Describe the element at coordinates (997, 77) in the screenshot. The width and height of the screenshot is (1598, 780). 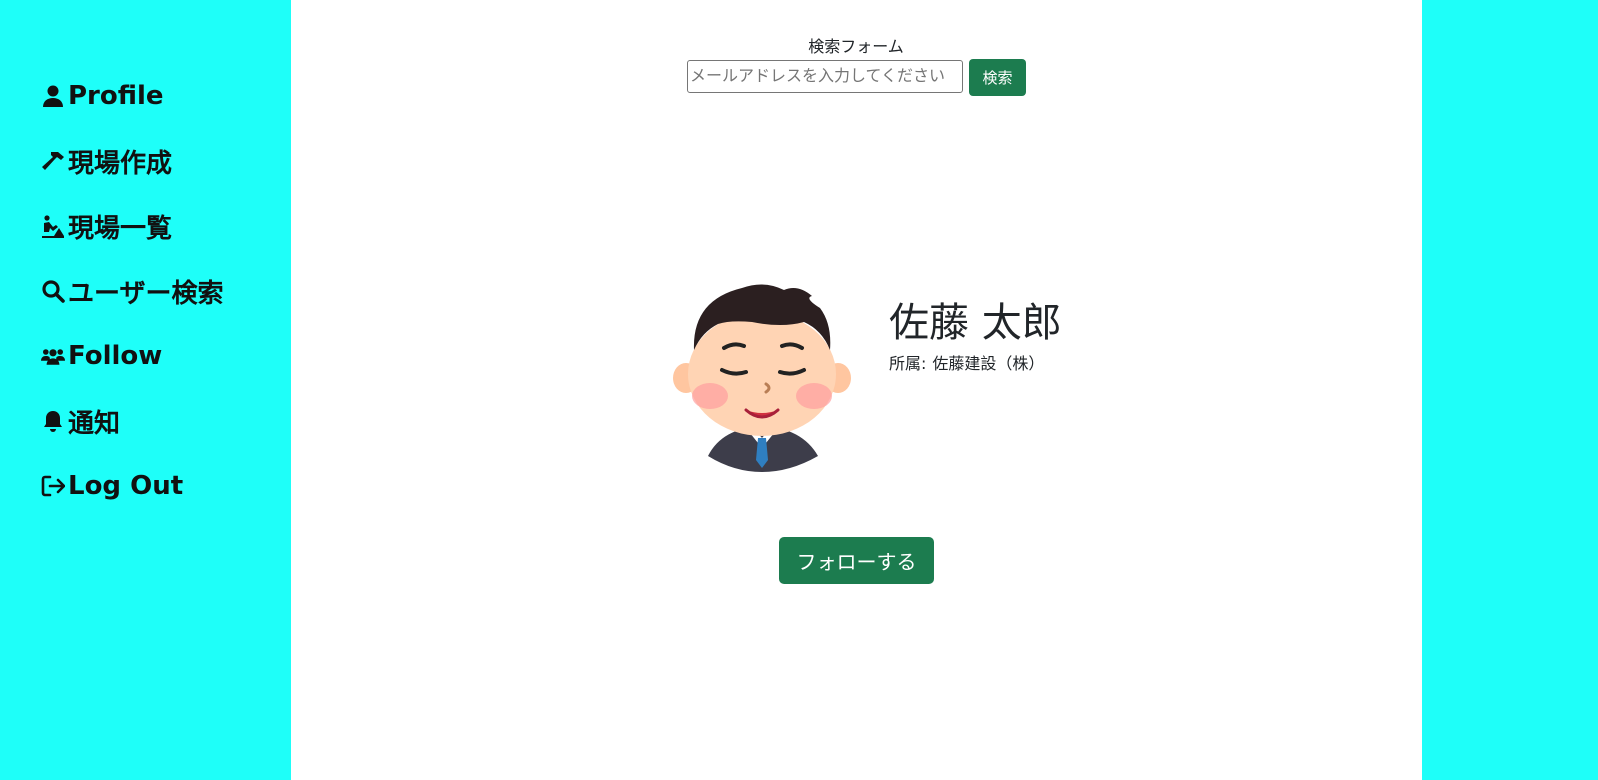
I see `search-button: 検索` at that location.